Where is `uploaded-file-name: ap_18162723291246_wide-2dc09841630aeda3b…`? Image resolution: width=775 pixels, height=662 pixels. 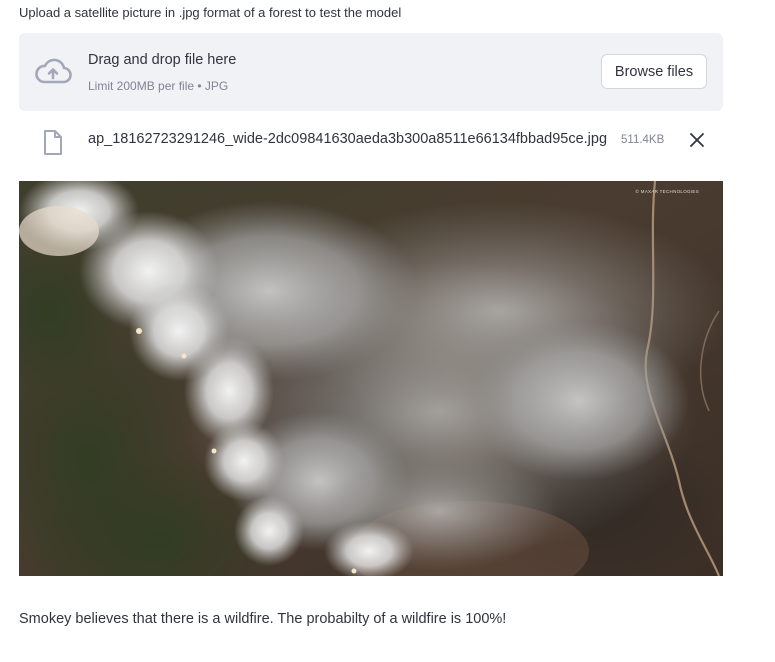
uploaded-file-name: ap_18162723291246_wide-2dc09841630aeda3b… is located at coordinates (348, 139).